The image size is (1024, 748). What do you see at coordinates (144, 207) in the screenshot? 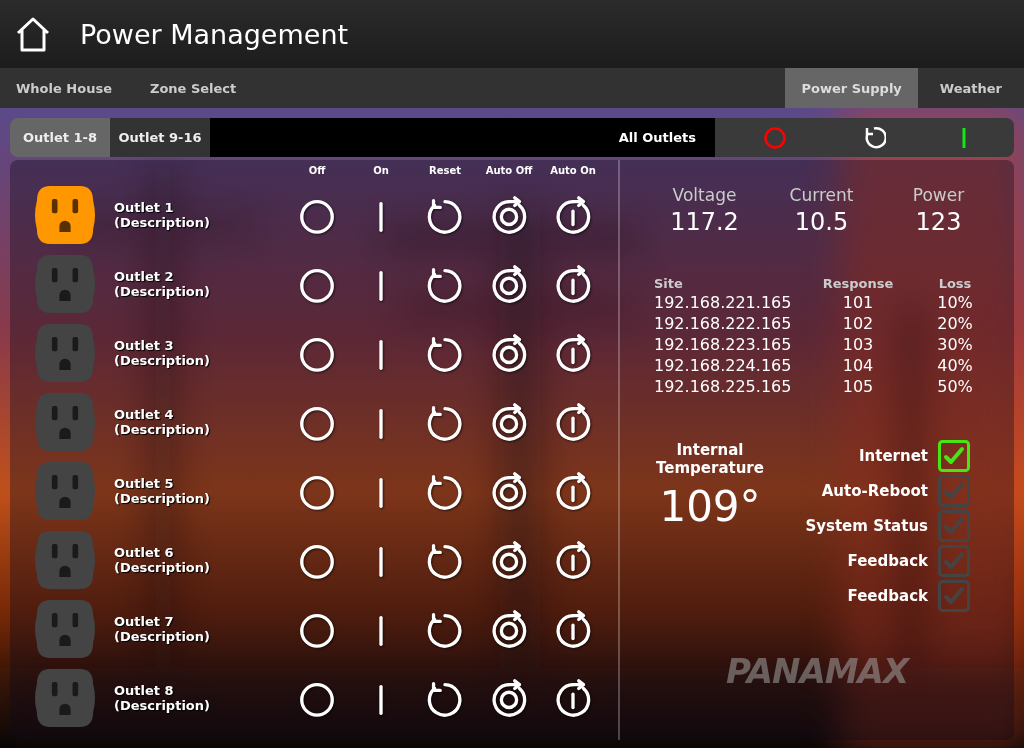
I see `outlet-name: Outlet 1` at bounding box center [144, 207].